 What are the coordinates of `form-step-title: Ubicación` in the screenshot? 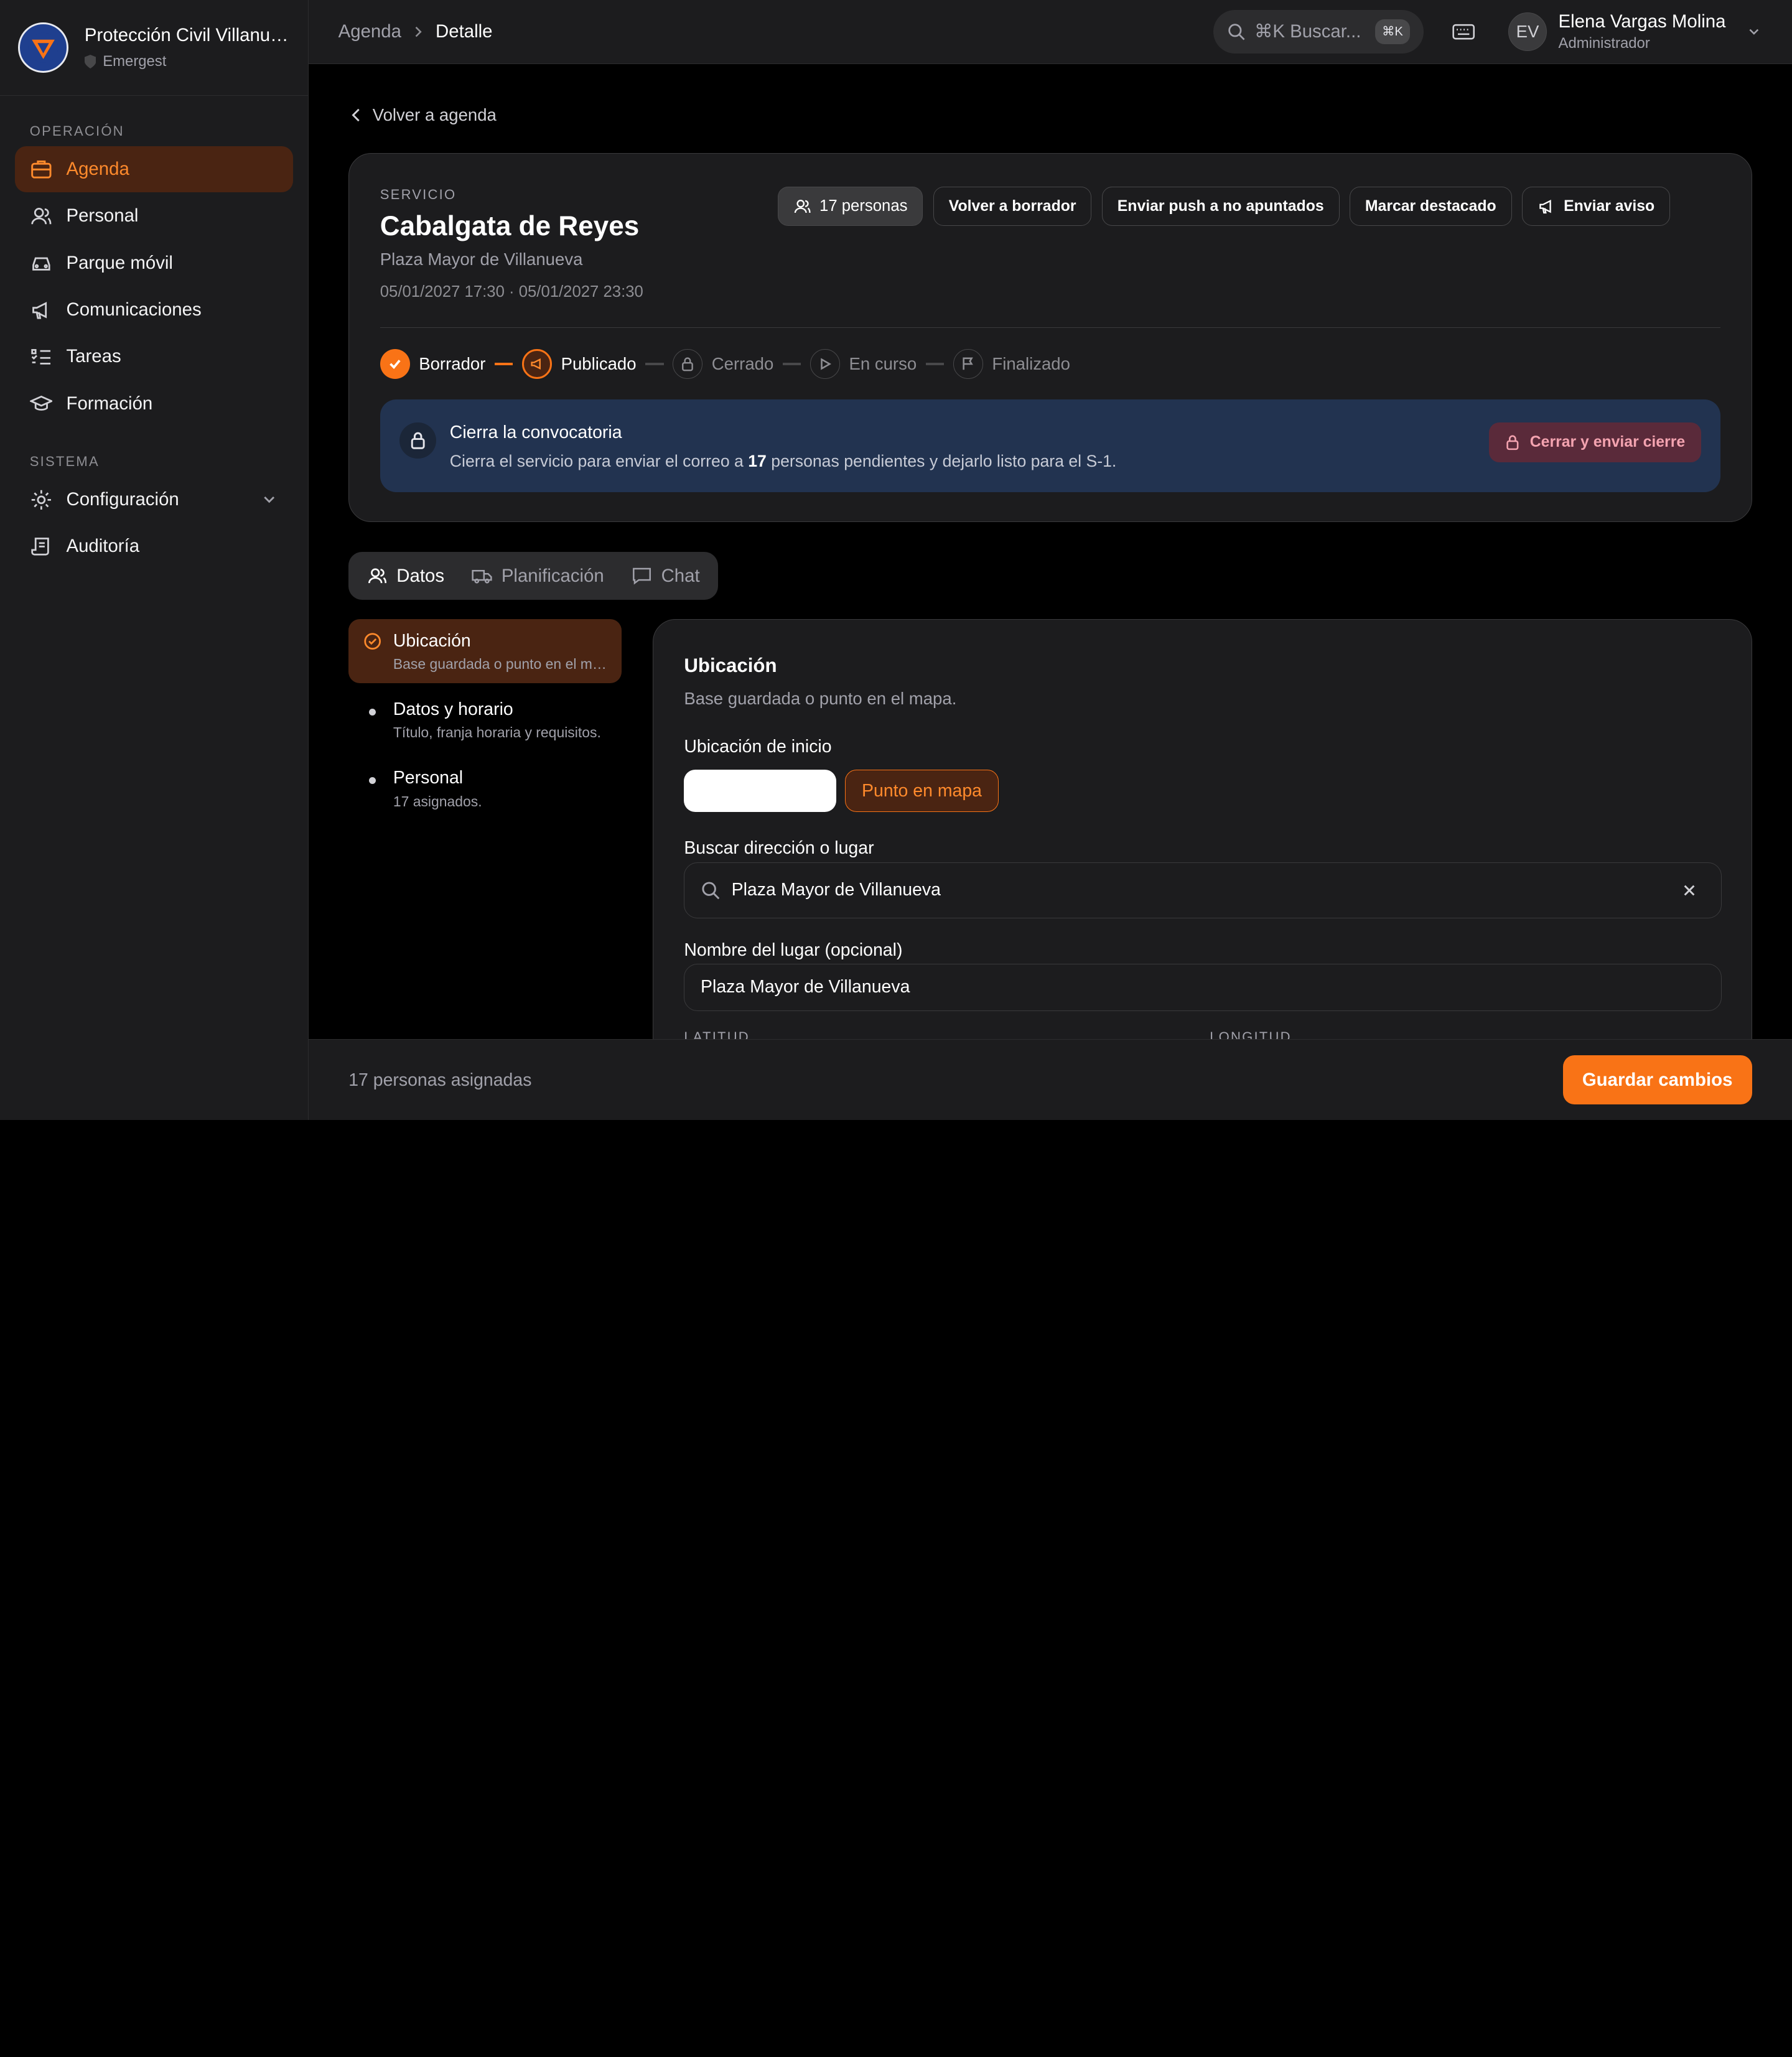 It's located at (432, 640).